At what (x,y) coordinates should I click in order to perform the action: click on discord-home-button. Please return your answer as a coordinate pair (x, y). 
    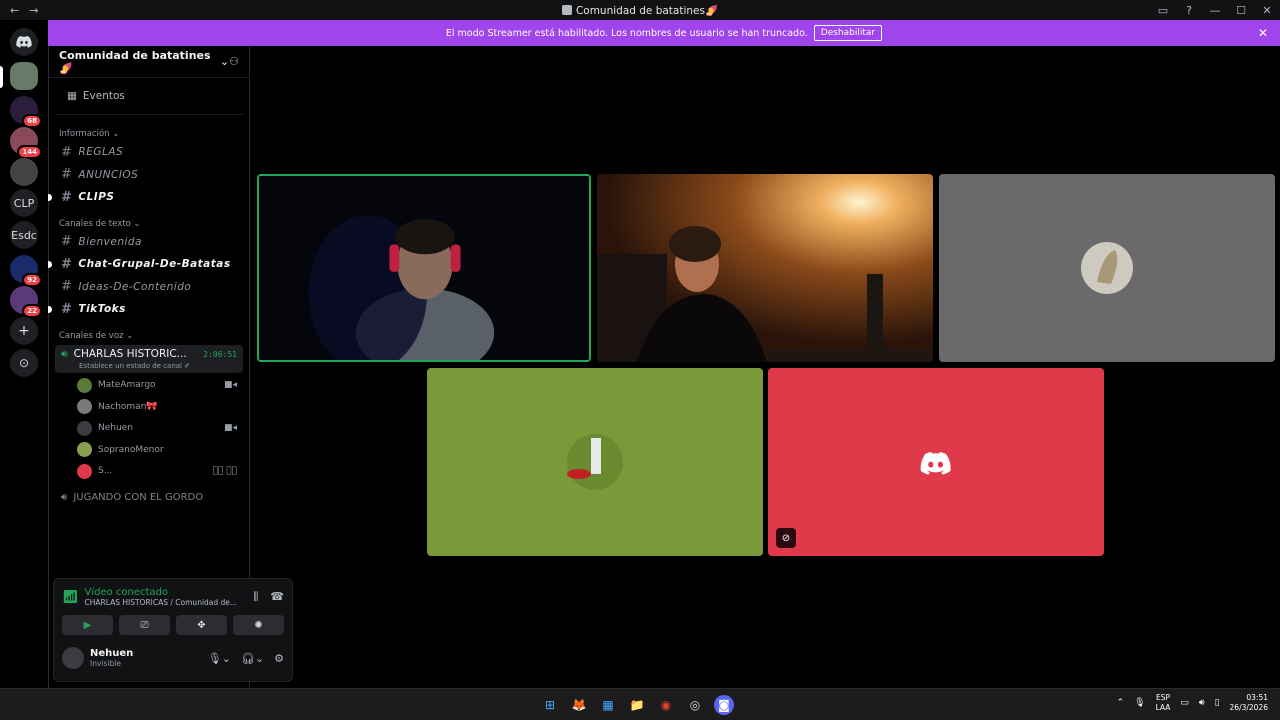
    Looking at the image, I should click on (24, 42).